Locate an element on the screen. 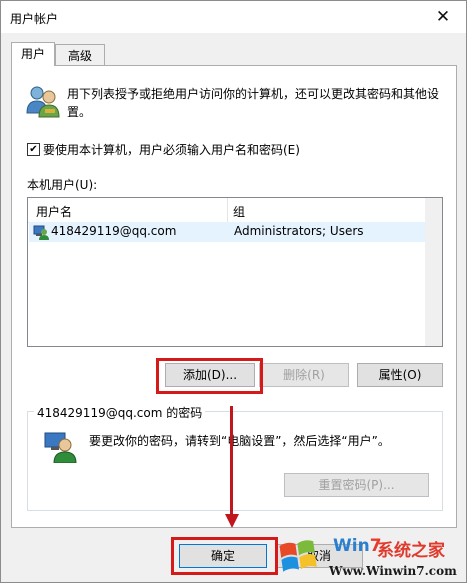  users-icon is located at coordinates (43, 102).